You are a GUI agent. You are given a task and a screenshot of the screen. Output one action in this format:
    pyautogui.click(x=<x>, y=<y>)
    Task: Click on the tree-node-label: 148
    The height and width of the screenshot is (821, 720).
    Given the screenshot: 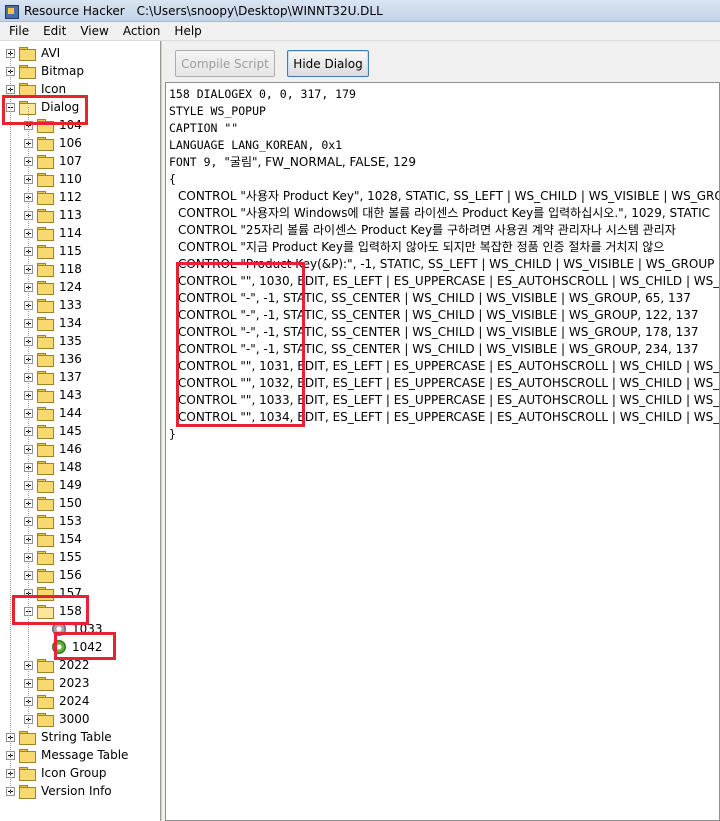 What is the action you would take?
    pyautogui.click(x=70, y=467)
    